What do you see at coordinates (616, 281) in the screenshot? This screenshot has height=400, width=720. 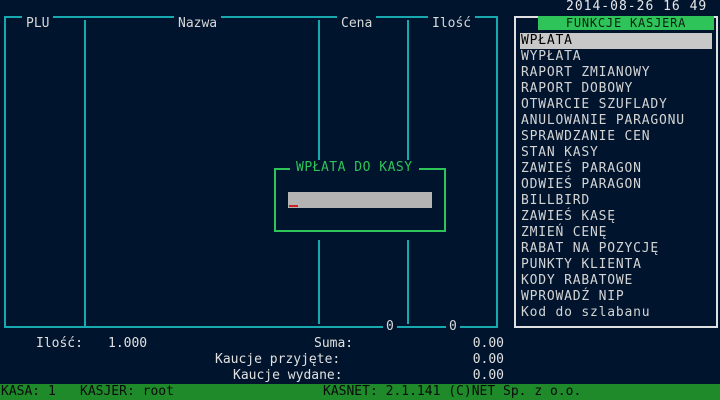 I see `menu-item-kody-rabatowe: KODY RABATOWE` at bounding box center [616, 281].